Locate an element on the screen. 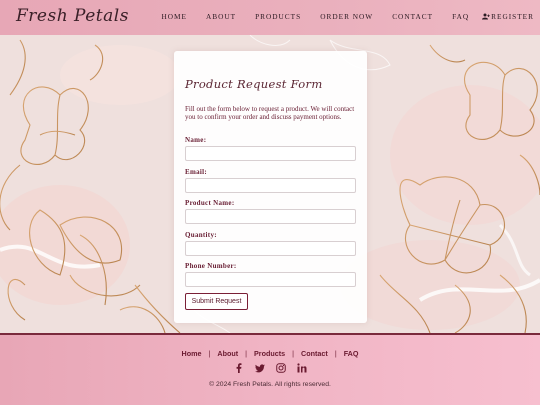  facebook-icon is located at coordinates (239, 368).